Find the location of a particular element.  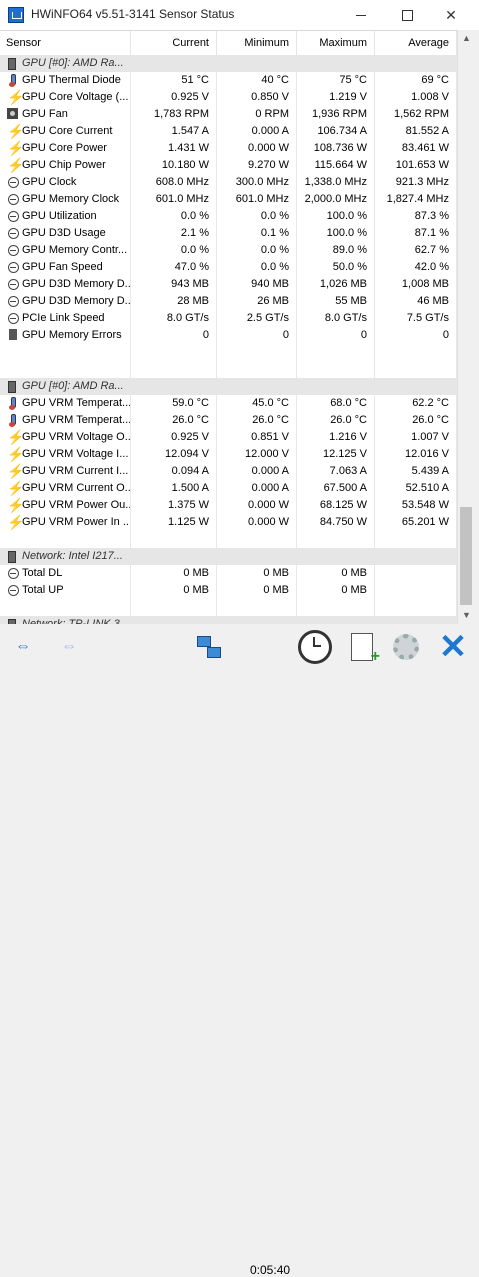

column-header-sensor: Sensor is located at coordinates (65, 43).